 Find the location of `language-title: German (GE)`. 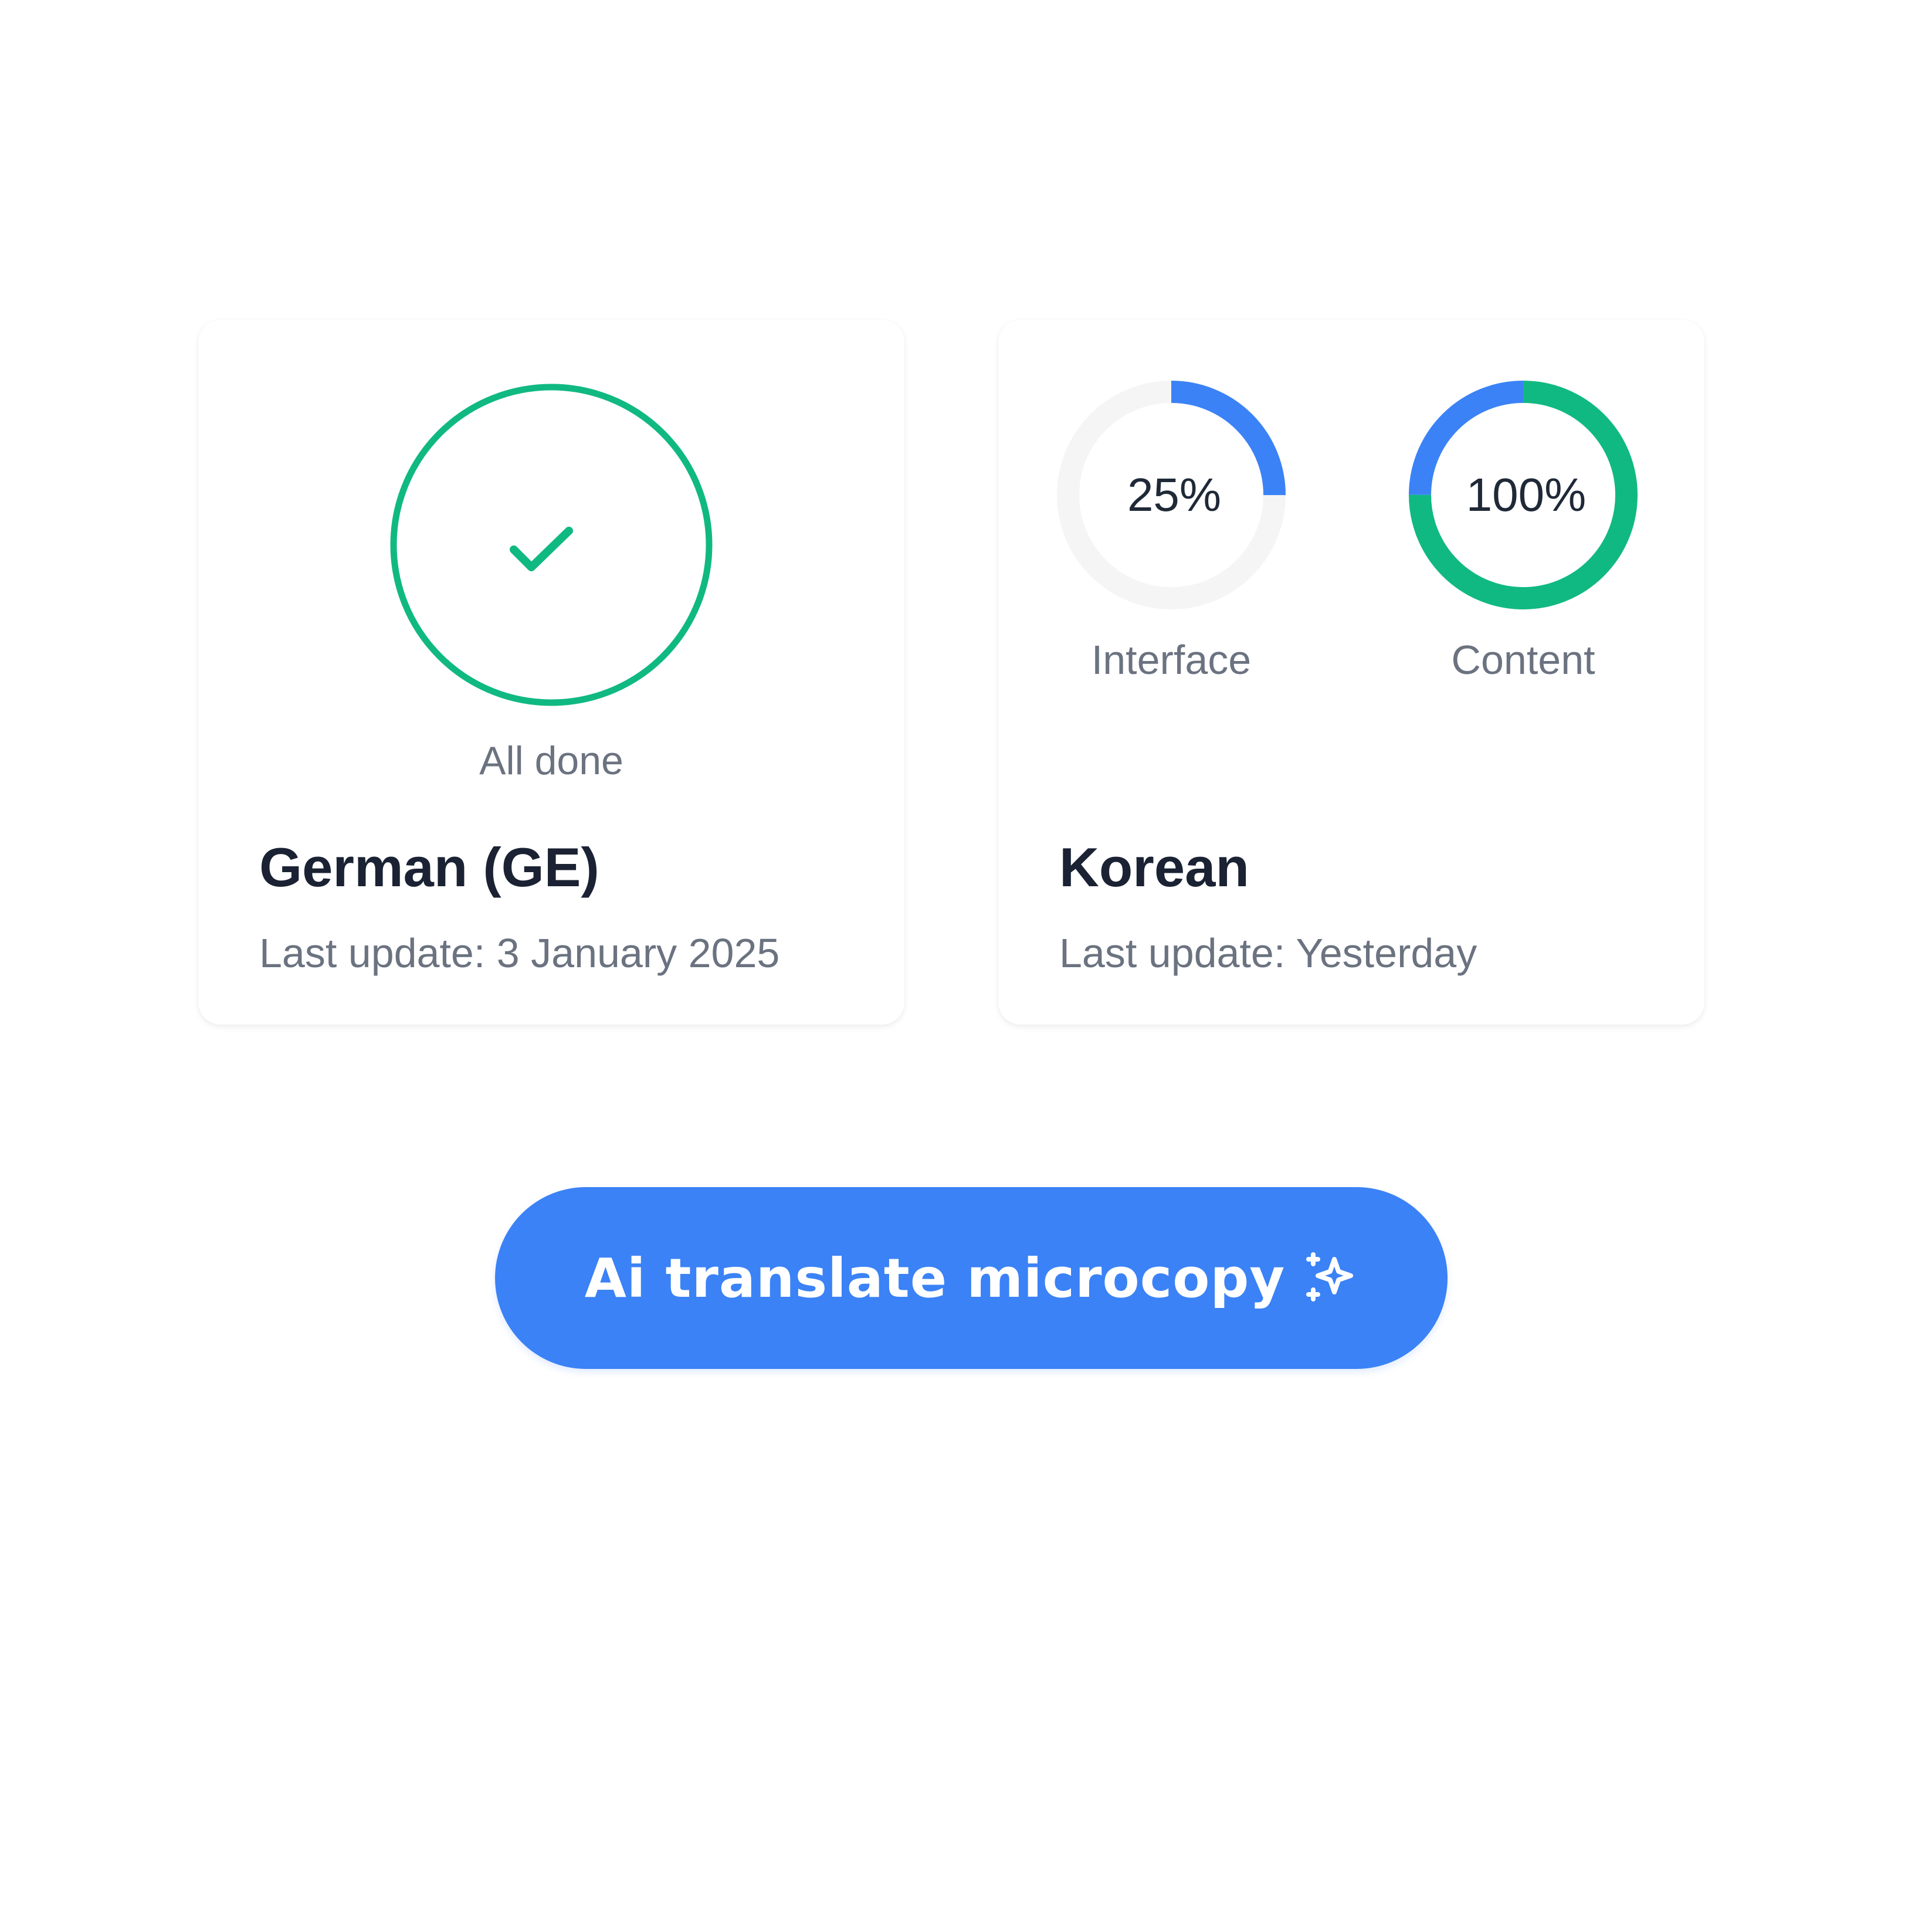

language-title: German (GE) is located at coordinates (429, 867).